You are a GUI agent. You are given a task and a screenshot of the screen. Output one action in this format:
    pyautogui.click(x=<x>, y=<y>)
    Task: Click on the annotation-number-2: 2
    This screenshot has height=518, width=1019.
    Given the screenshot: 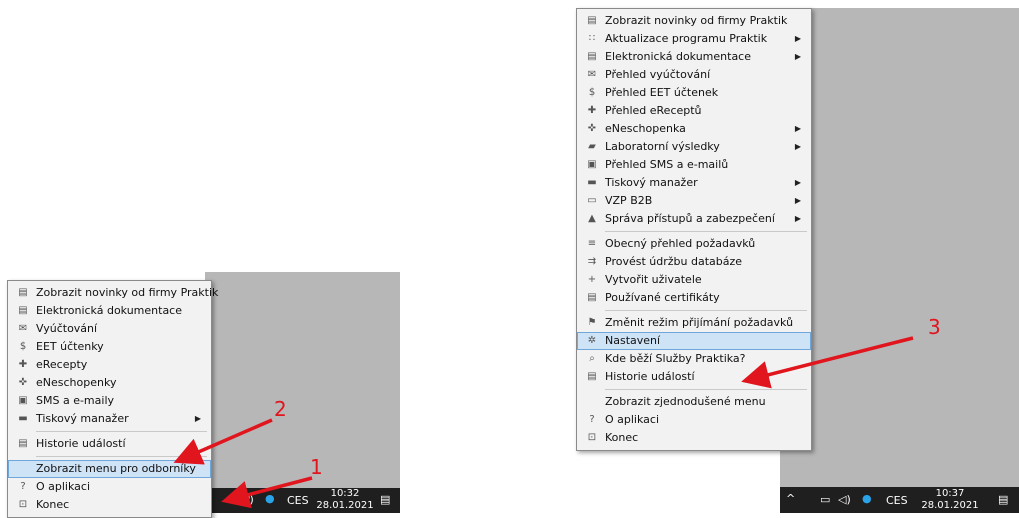 What is the action you would take?
    pyautogui.click(x=280, y=409)
    